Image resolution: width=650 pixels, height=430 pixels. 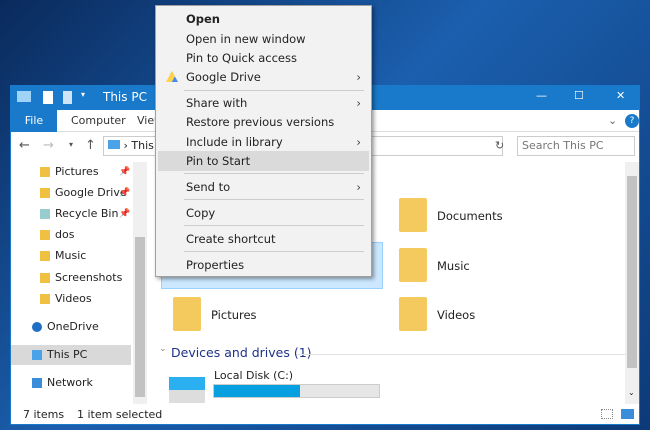 What do you see at coordinates (234, 315) in the screenshot?
I see `folder-pictures: Pictures` at bounding box center [234, 315].